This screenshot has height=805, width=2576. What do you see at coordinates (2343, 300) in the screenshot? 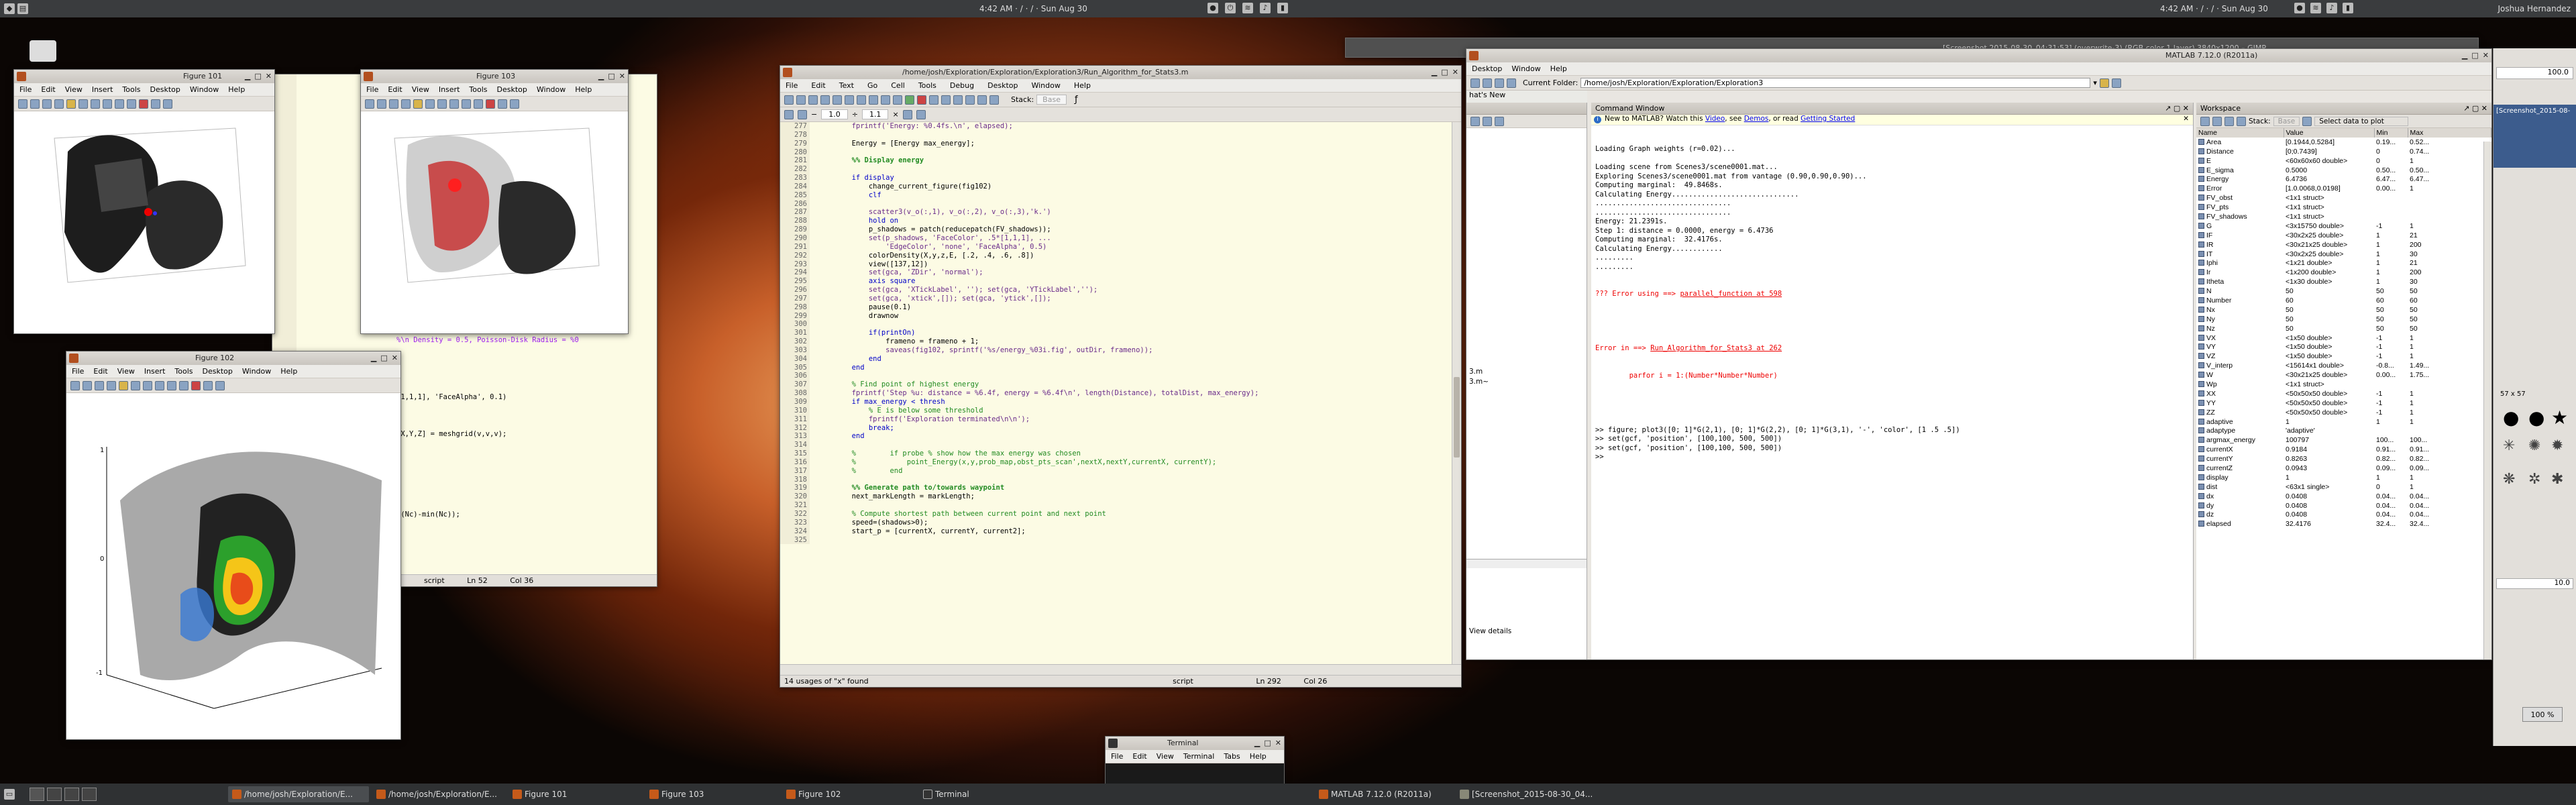
I see `workspace-row: Number 60 60 60` at bounding box center [2343, 300].